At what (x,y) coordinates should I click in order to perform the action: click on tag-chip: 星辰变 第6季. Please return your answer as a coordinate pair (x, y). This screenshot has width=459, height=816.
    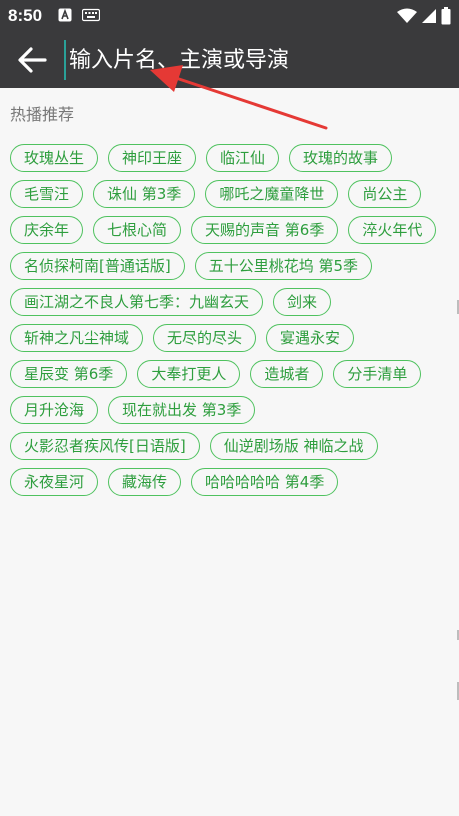
    Looking at the image, I should click on (69, 374).